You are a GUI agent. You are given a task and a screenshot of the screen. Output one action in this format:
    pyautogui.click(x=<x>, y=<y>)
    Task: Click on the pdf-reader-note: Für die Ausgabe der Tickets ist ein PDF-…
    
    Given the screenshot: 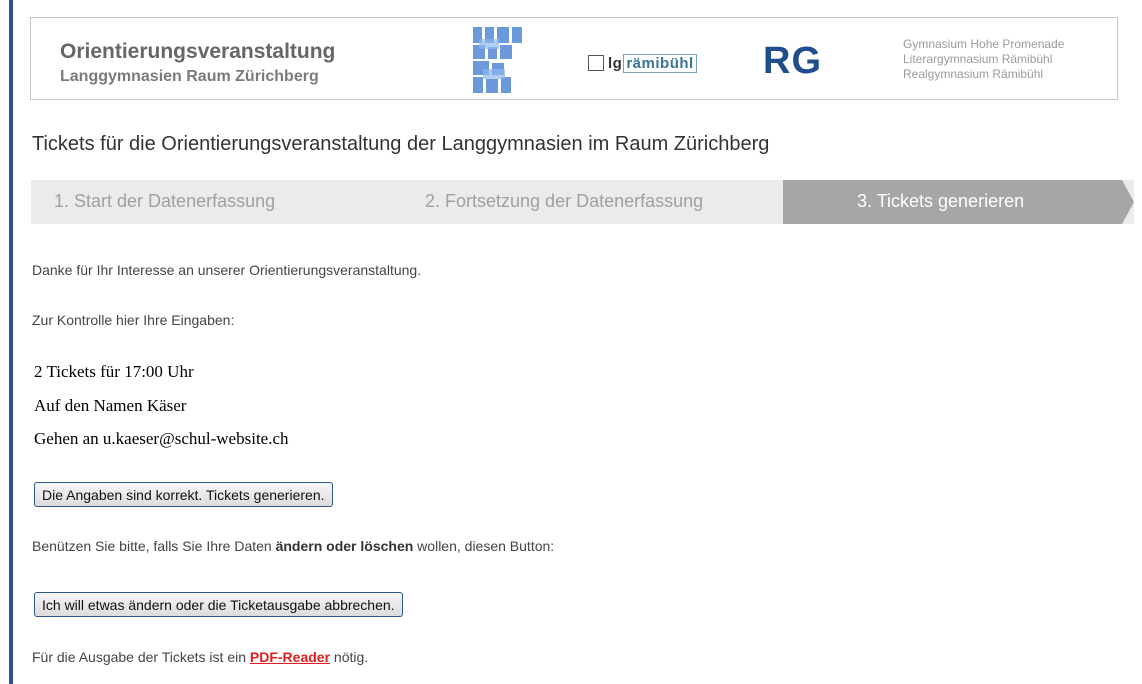 What is the action you would take?
    pyautogui.click(x=200, y=657)
    